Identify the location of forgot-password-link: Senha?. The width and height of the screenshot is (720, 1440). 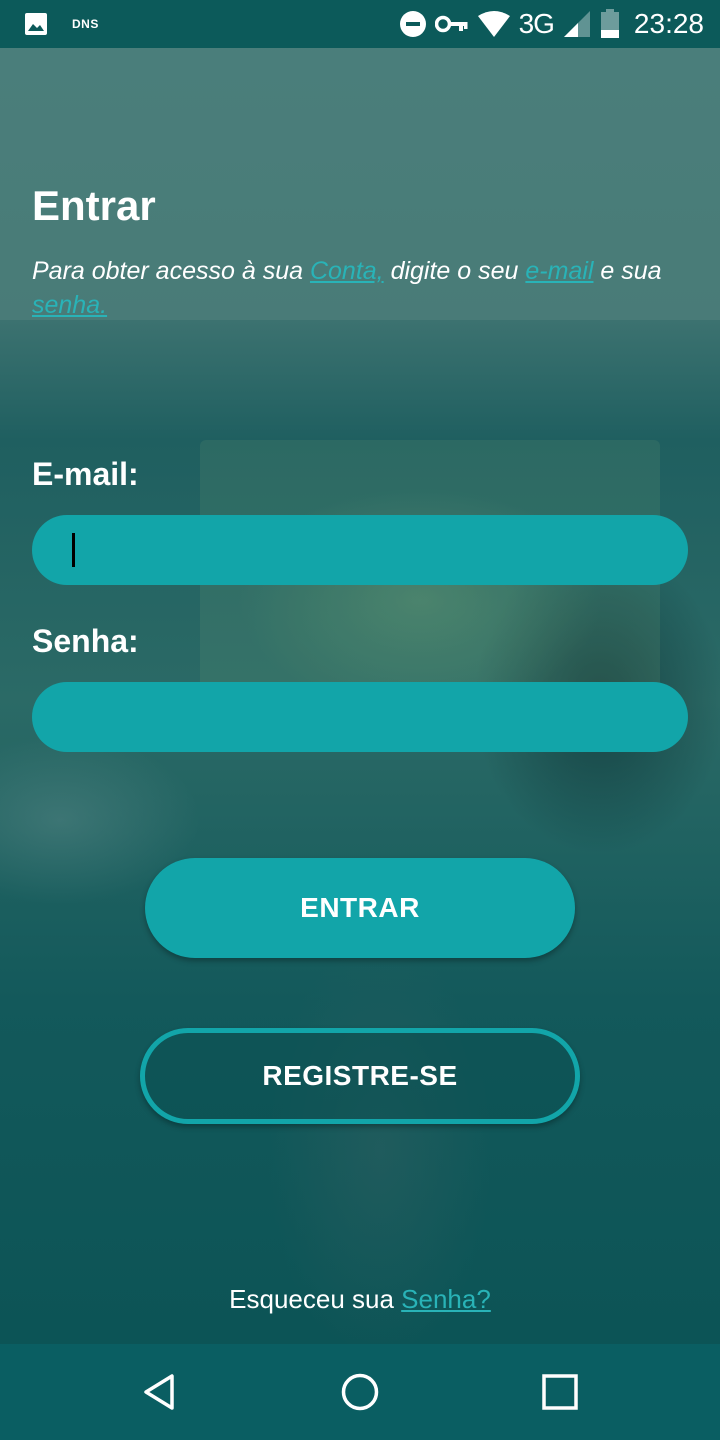
(446, 1299).